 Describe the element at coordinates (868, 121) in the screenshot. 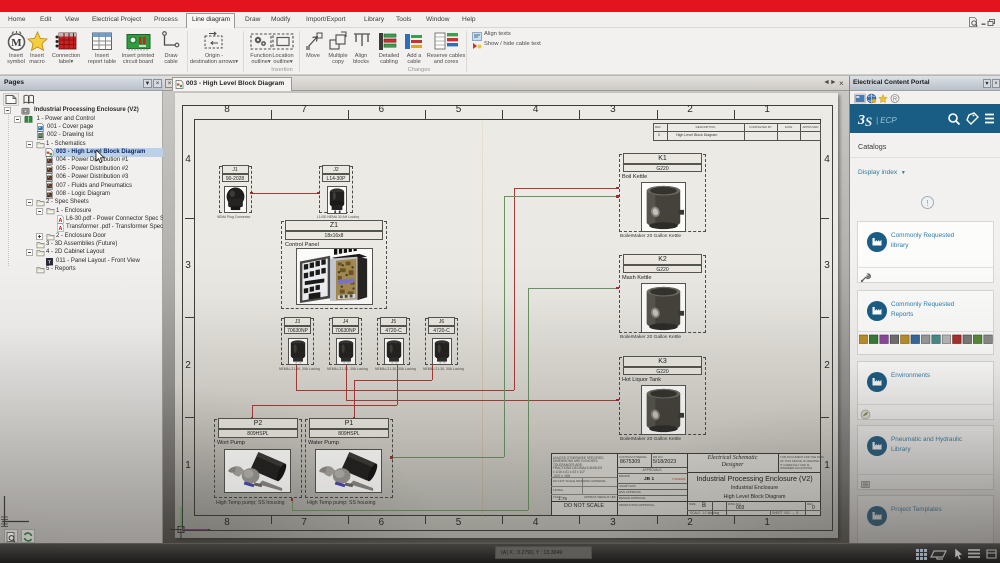

I see `svg-text: S` at that location.